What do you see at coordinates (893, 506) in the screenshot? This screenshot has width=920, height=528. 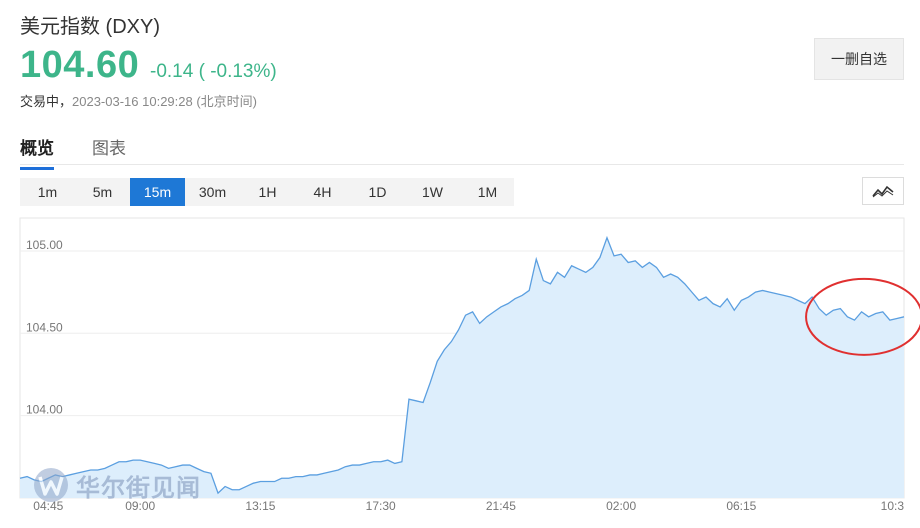 I see `x-tick-label: 10:3` at bounding box center [893, 506].